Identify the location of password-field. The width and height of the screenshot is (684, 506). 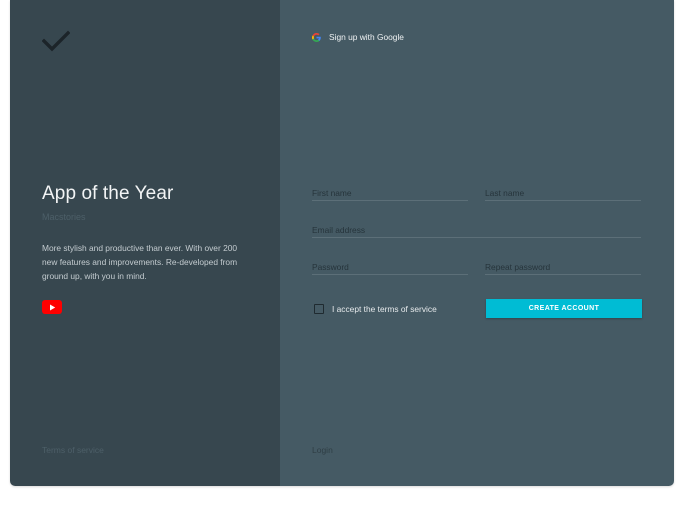
(390, 266).